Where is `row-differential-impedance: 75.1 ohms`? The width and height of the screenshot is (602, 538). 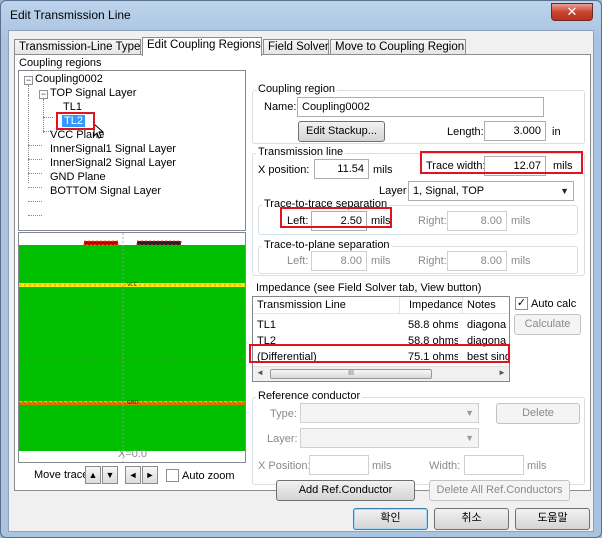
row-differential-impedance: 75.1 ohms is located at coordinates (433, 357).